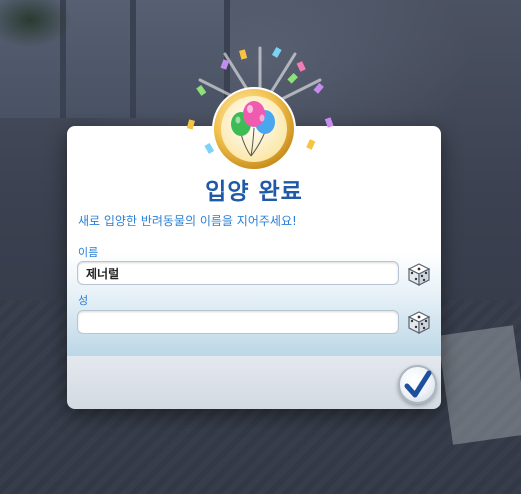  Describe the element at coordinates (238, 273) in the screenshot. I see `first-name-input` at that location.